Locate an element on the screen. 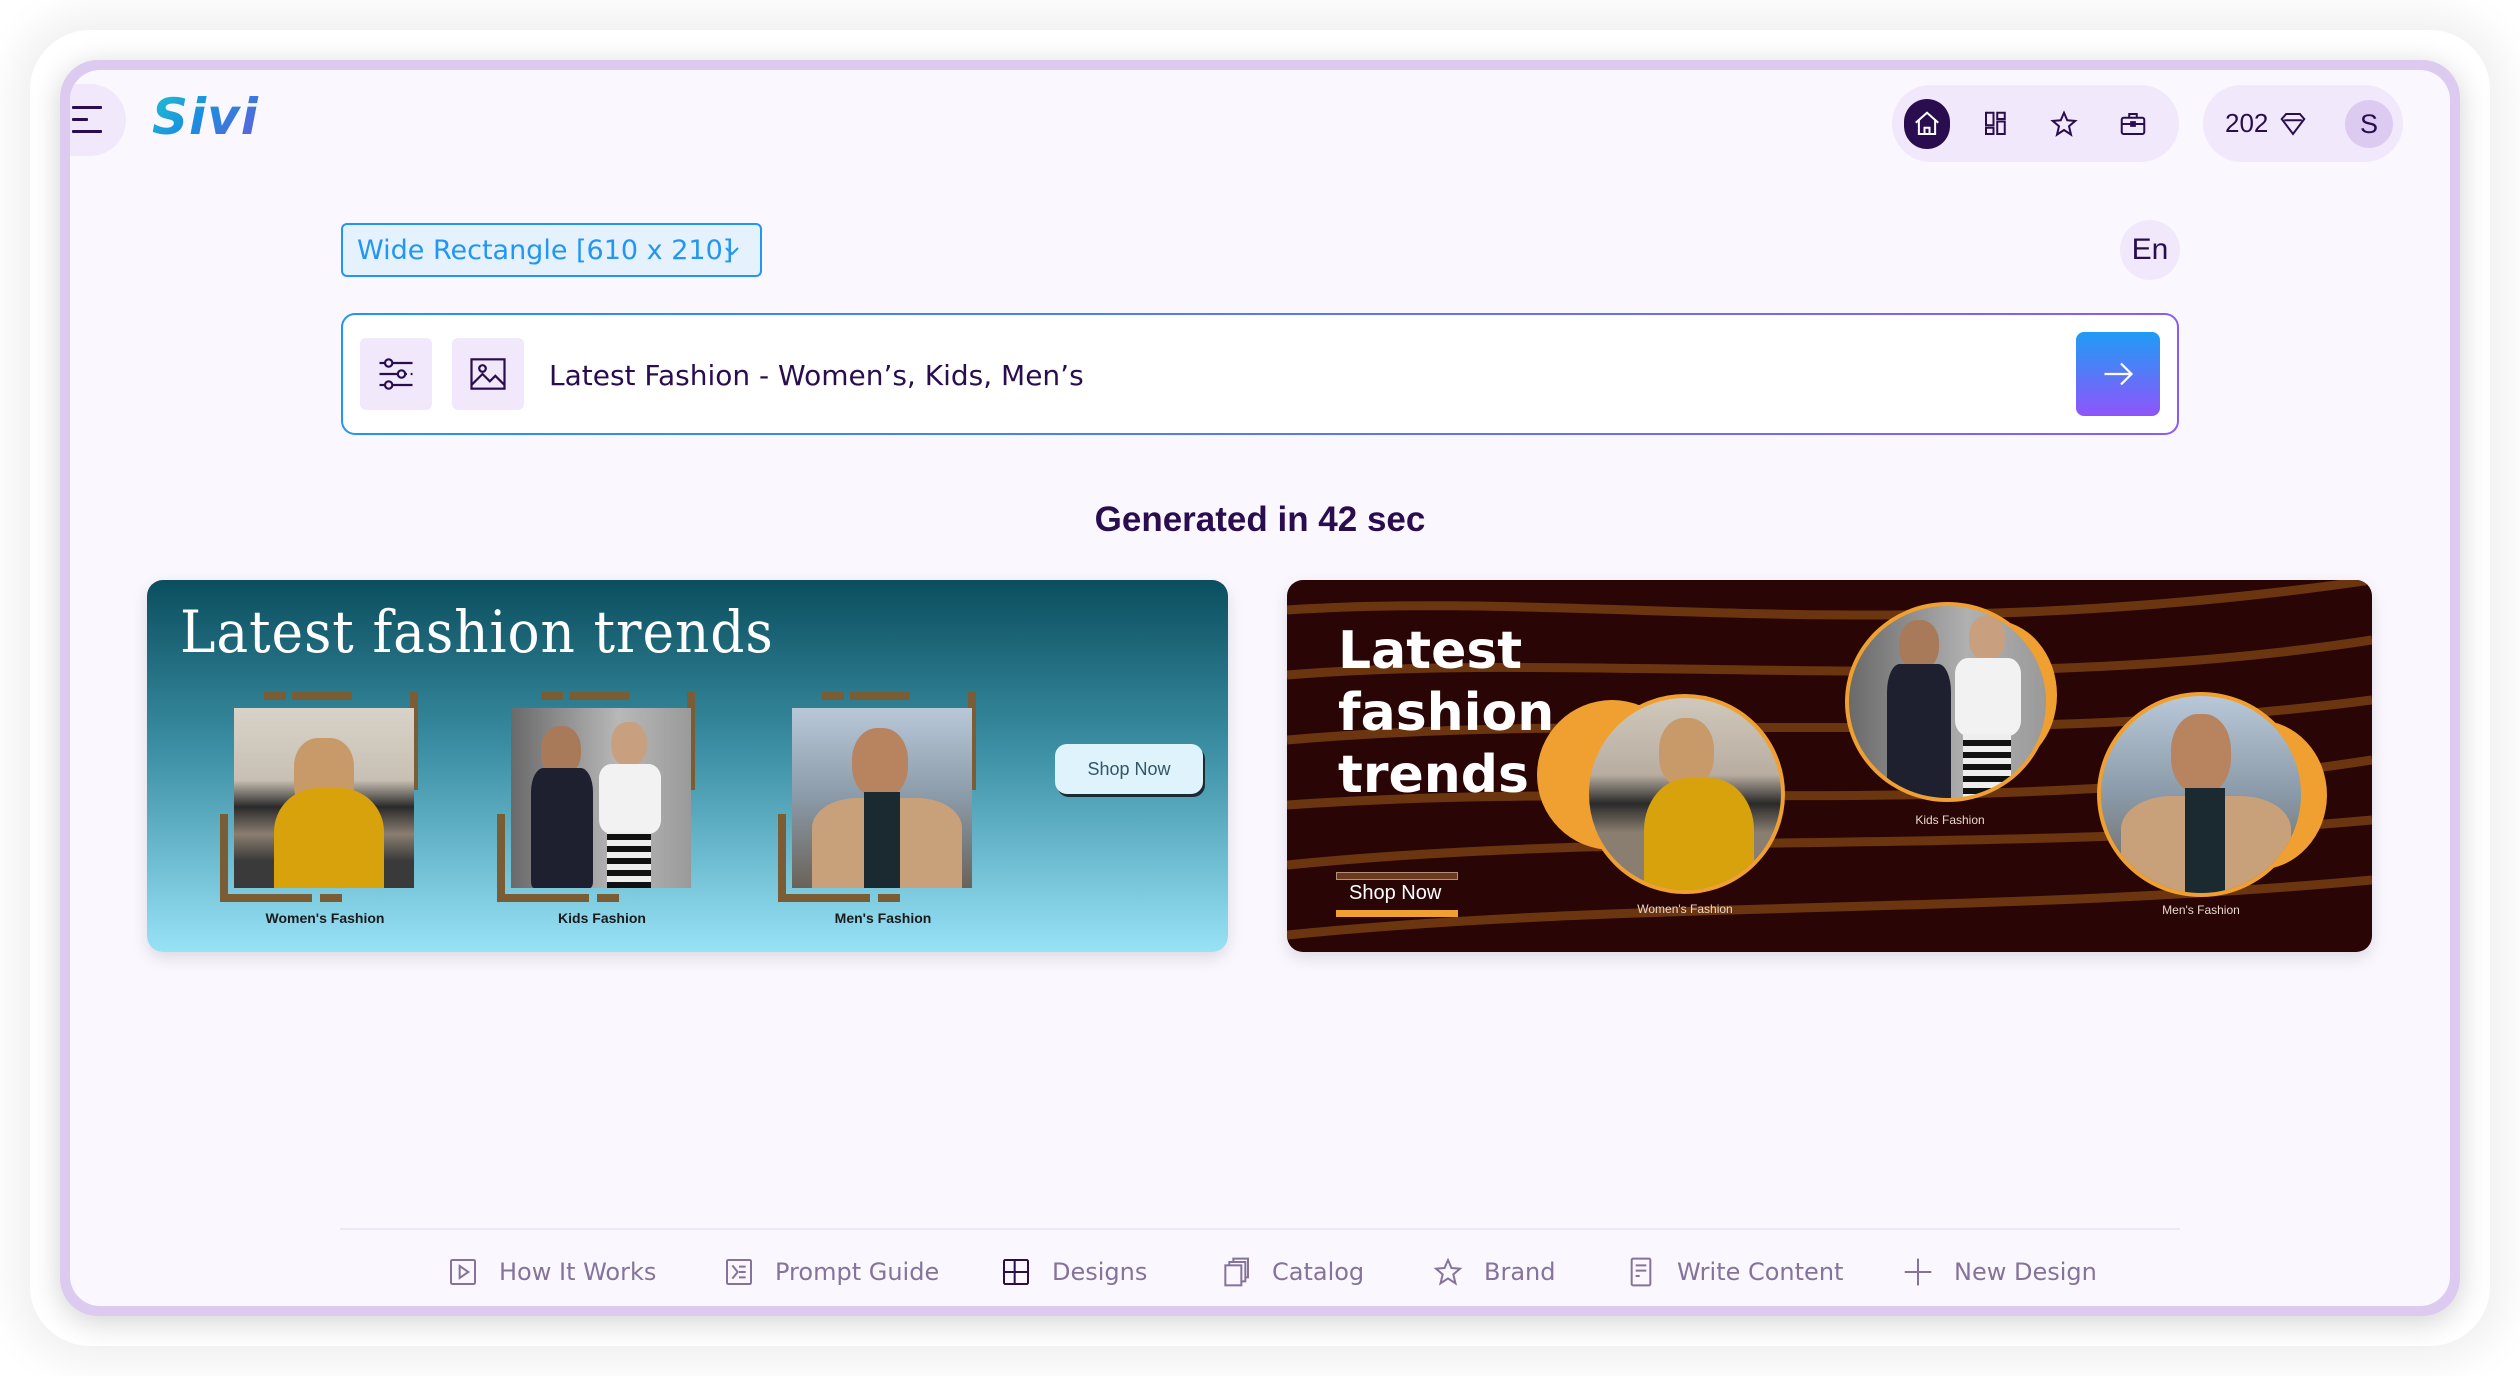 The height and width of the screenshot is (1376, 2520). chevron-down-icon is located at coordinates (732, 251).